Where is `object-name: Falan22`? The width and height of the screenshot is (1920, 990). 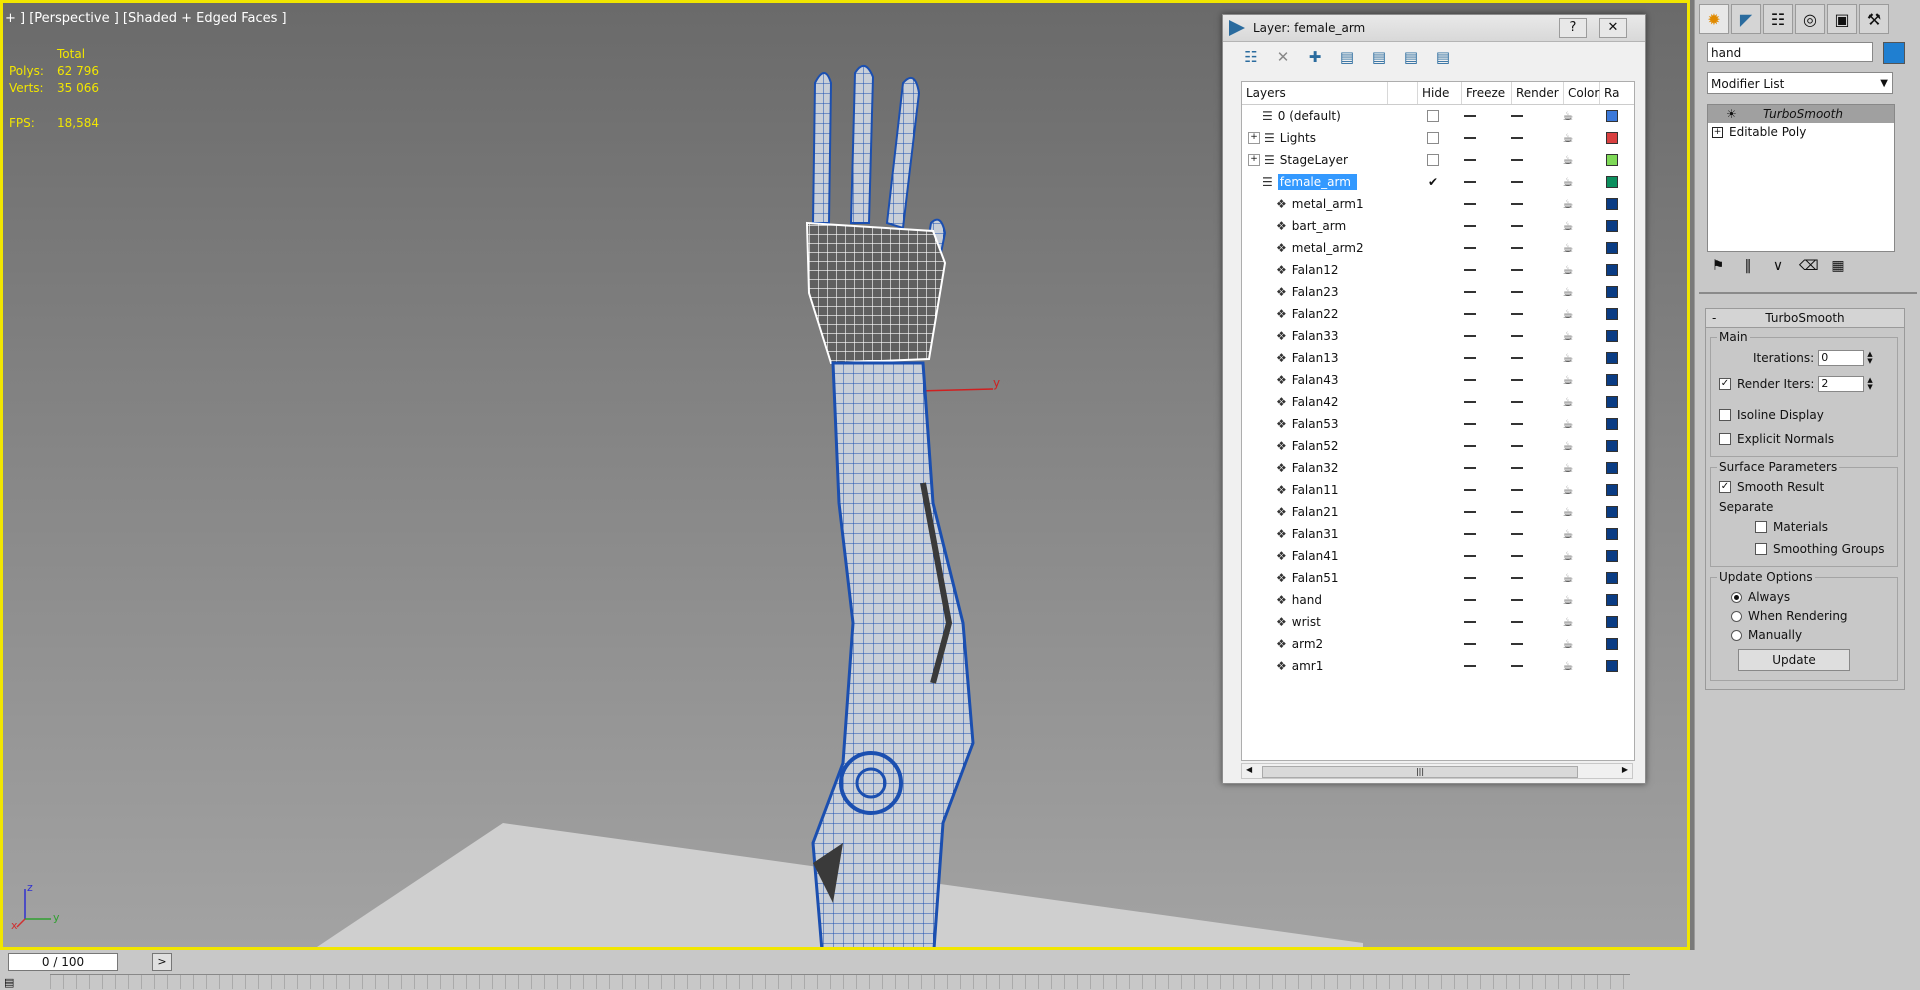 object-name: Falan22 is located at coordinates (1315, 314).